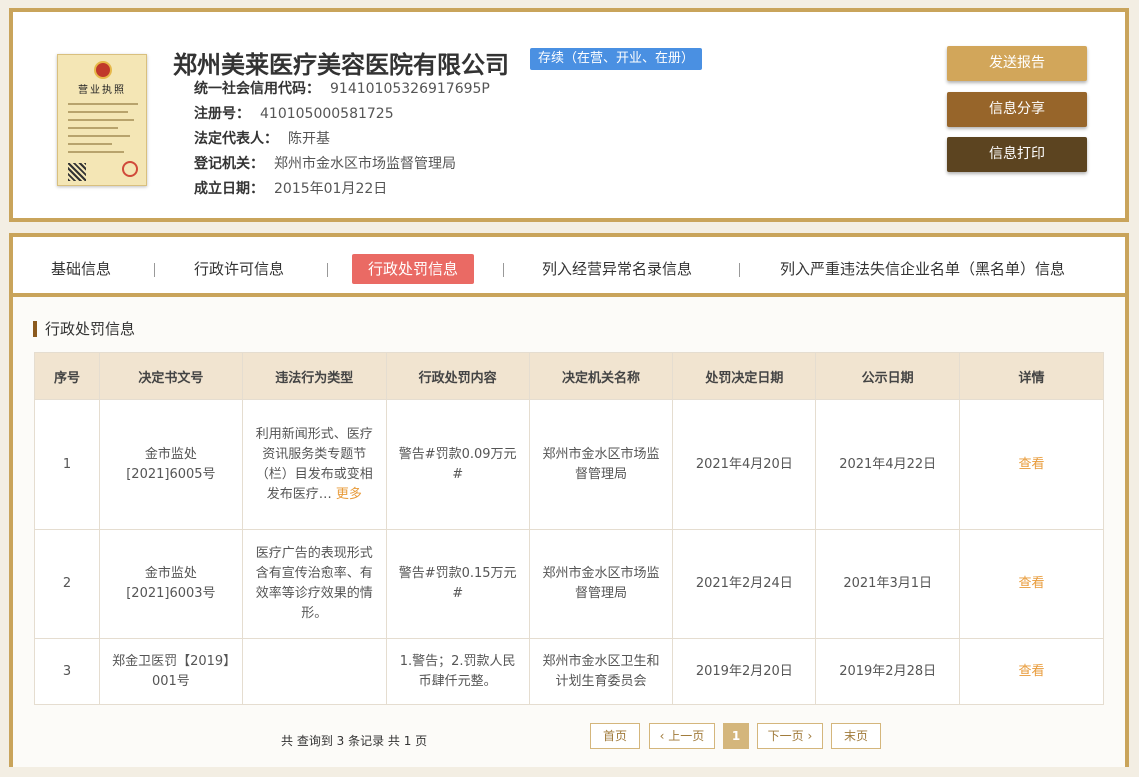 The height and width of the screenshot is (777, 1139). Describe the element at coordinates (130, 169) in the screenshot. I see `official-seal-icon` at that location.